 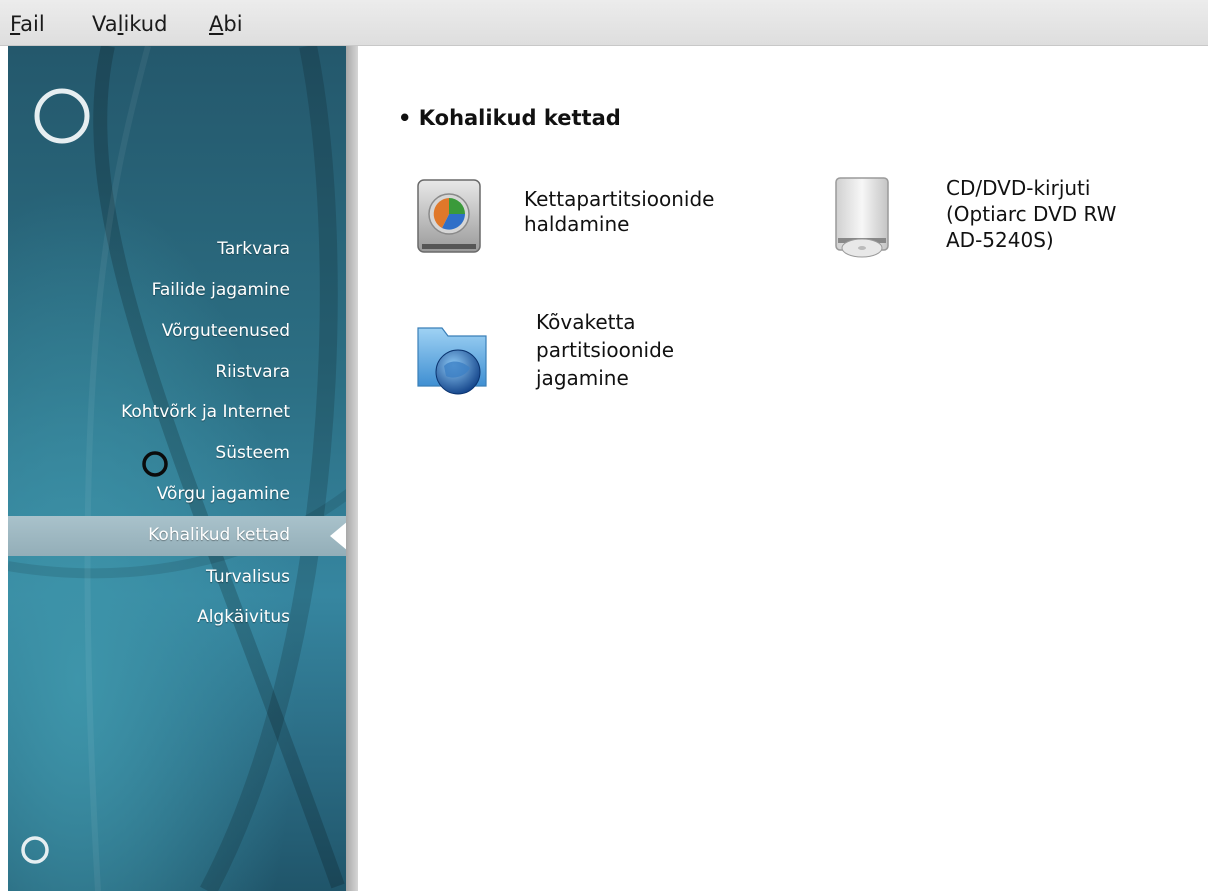 I want to click on menu-options: Valikud, so click(x=129, y=24).